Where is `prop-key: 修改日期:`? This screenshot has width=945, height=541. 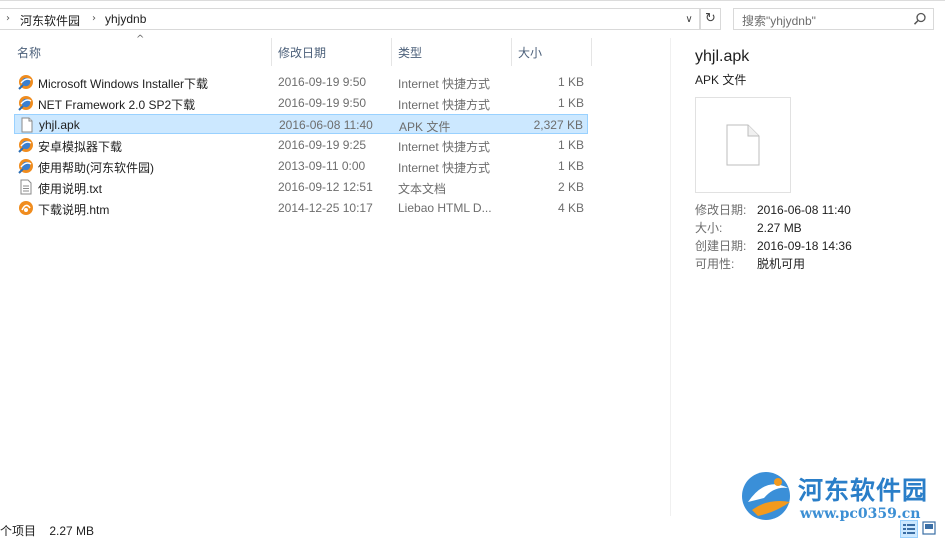 prop-key: 修改日期: is located at coordinates (721, 210).